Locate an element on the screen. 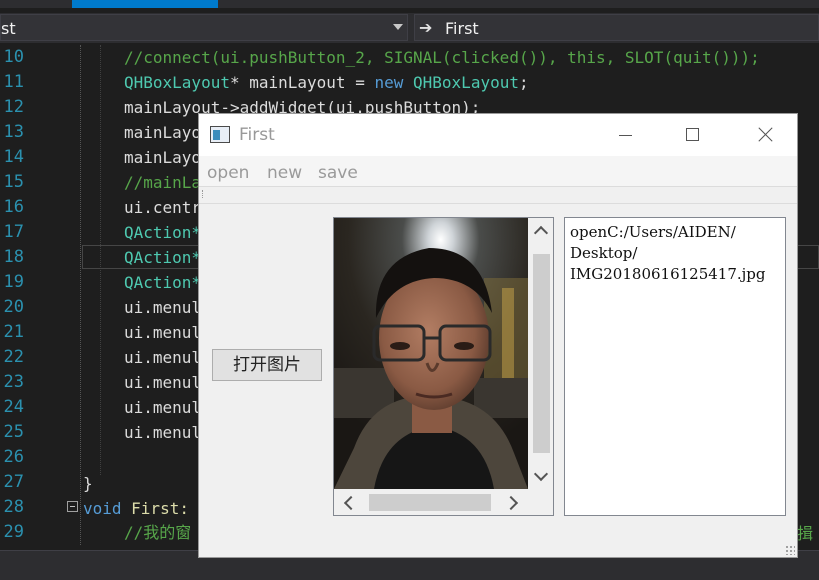 This screenshot has height=580, width=819. line-number: 25 is located at coordinates (13, 432).